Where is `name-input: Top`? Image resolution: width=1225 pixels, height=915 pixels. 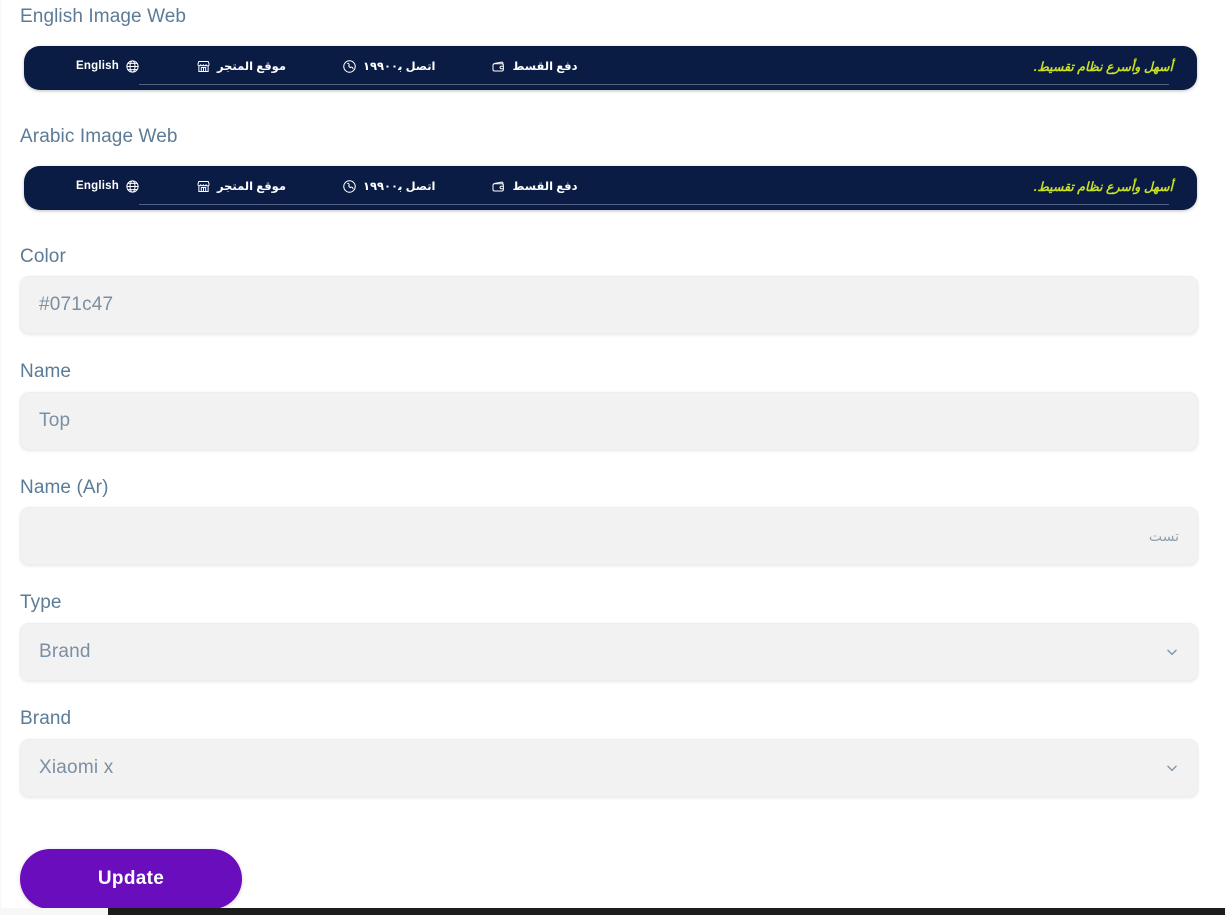
name-input: Top is located at coordinates (609, 421).